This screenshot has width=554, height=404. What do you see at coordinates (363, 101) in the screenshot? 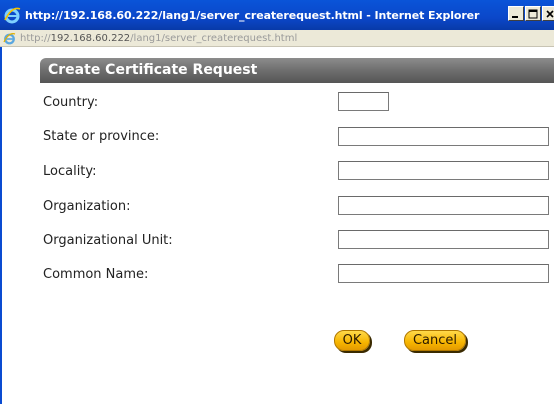
I see `country-input` at bounding box center [363, 101].